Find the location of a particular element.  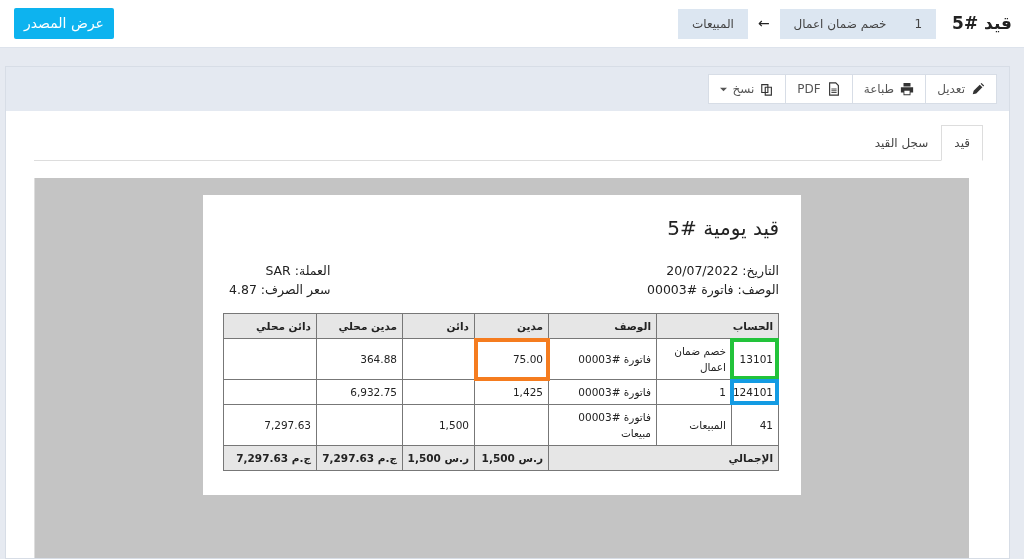

breadcrumb-item: المبيعات is located at coordinates (712, 23).